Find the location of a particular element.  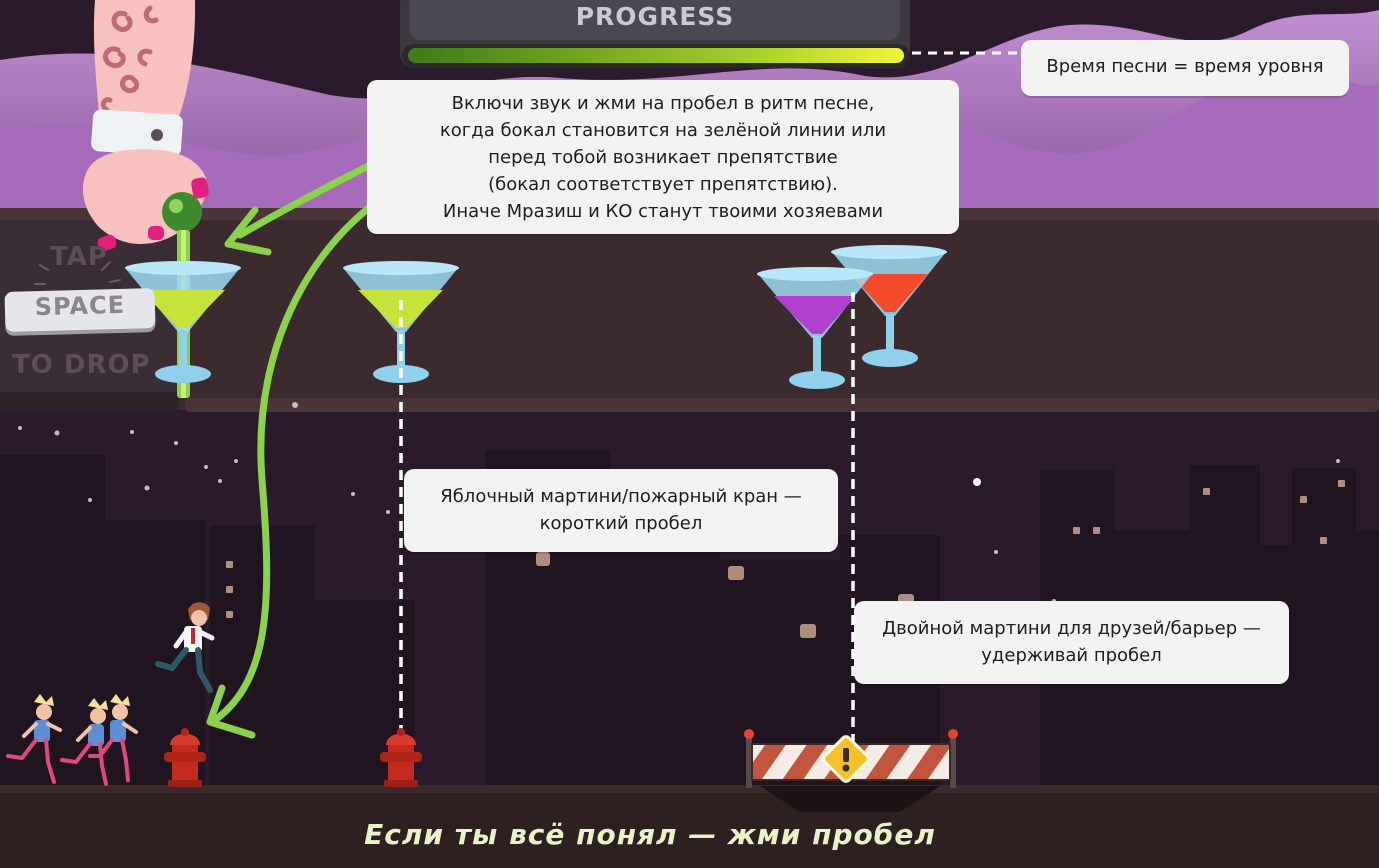

space-key: SPACE is located at coordinates (80, 310).